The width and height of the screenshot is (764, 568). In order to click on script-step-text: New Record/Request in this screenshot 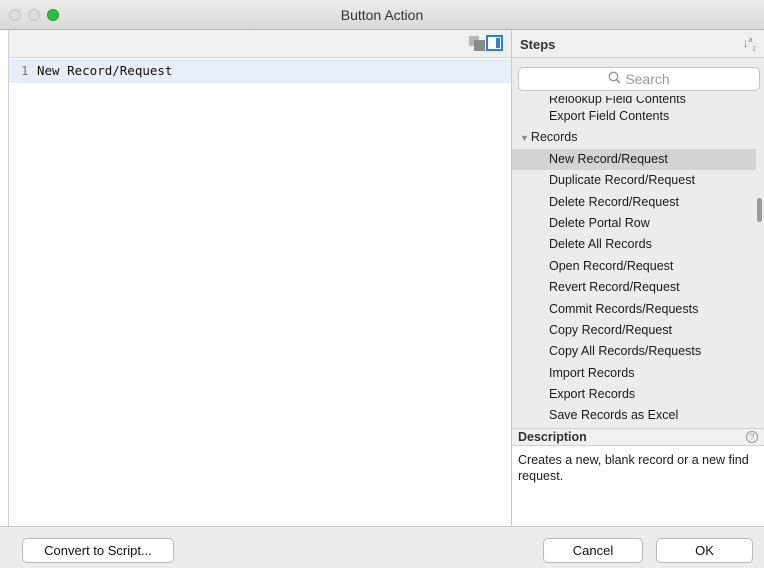, I will do `click(105, 70)`.